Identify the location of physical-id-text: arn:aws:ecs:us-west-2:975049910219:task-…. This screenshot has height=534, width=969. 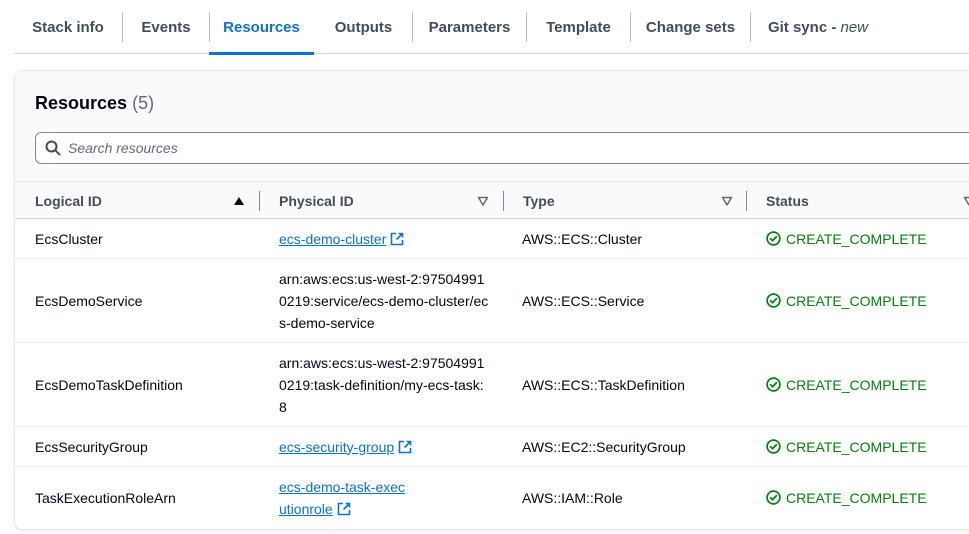
(382, 384).